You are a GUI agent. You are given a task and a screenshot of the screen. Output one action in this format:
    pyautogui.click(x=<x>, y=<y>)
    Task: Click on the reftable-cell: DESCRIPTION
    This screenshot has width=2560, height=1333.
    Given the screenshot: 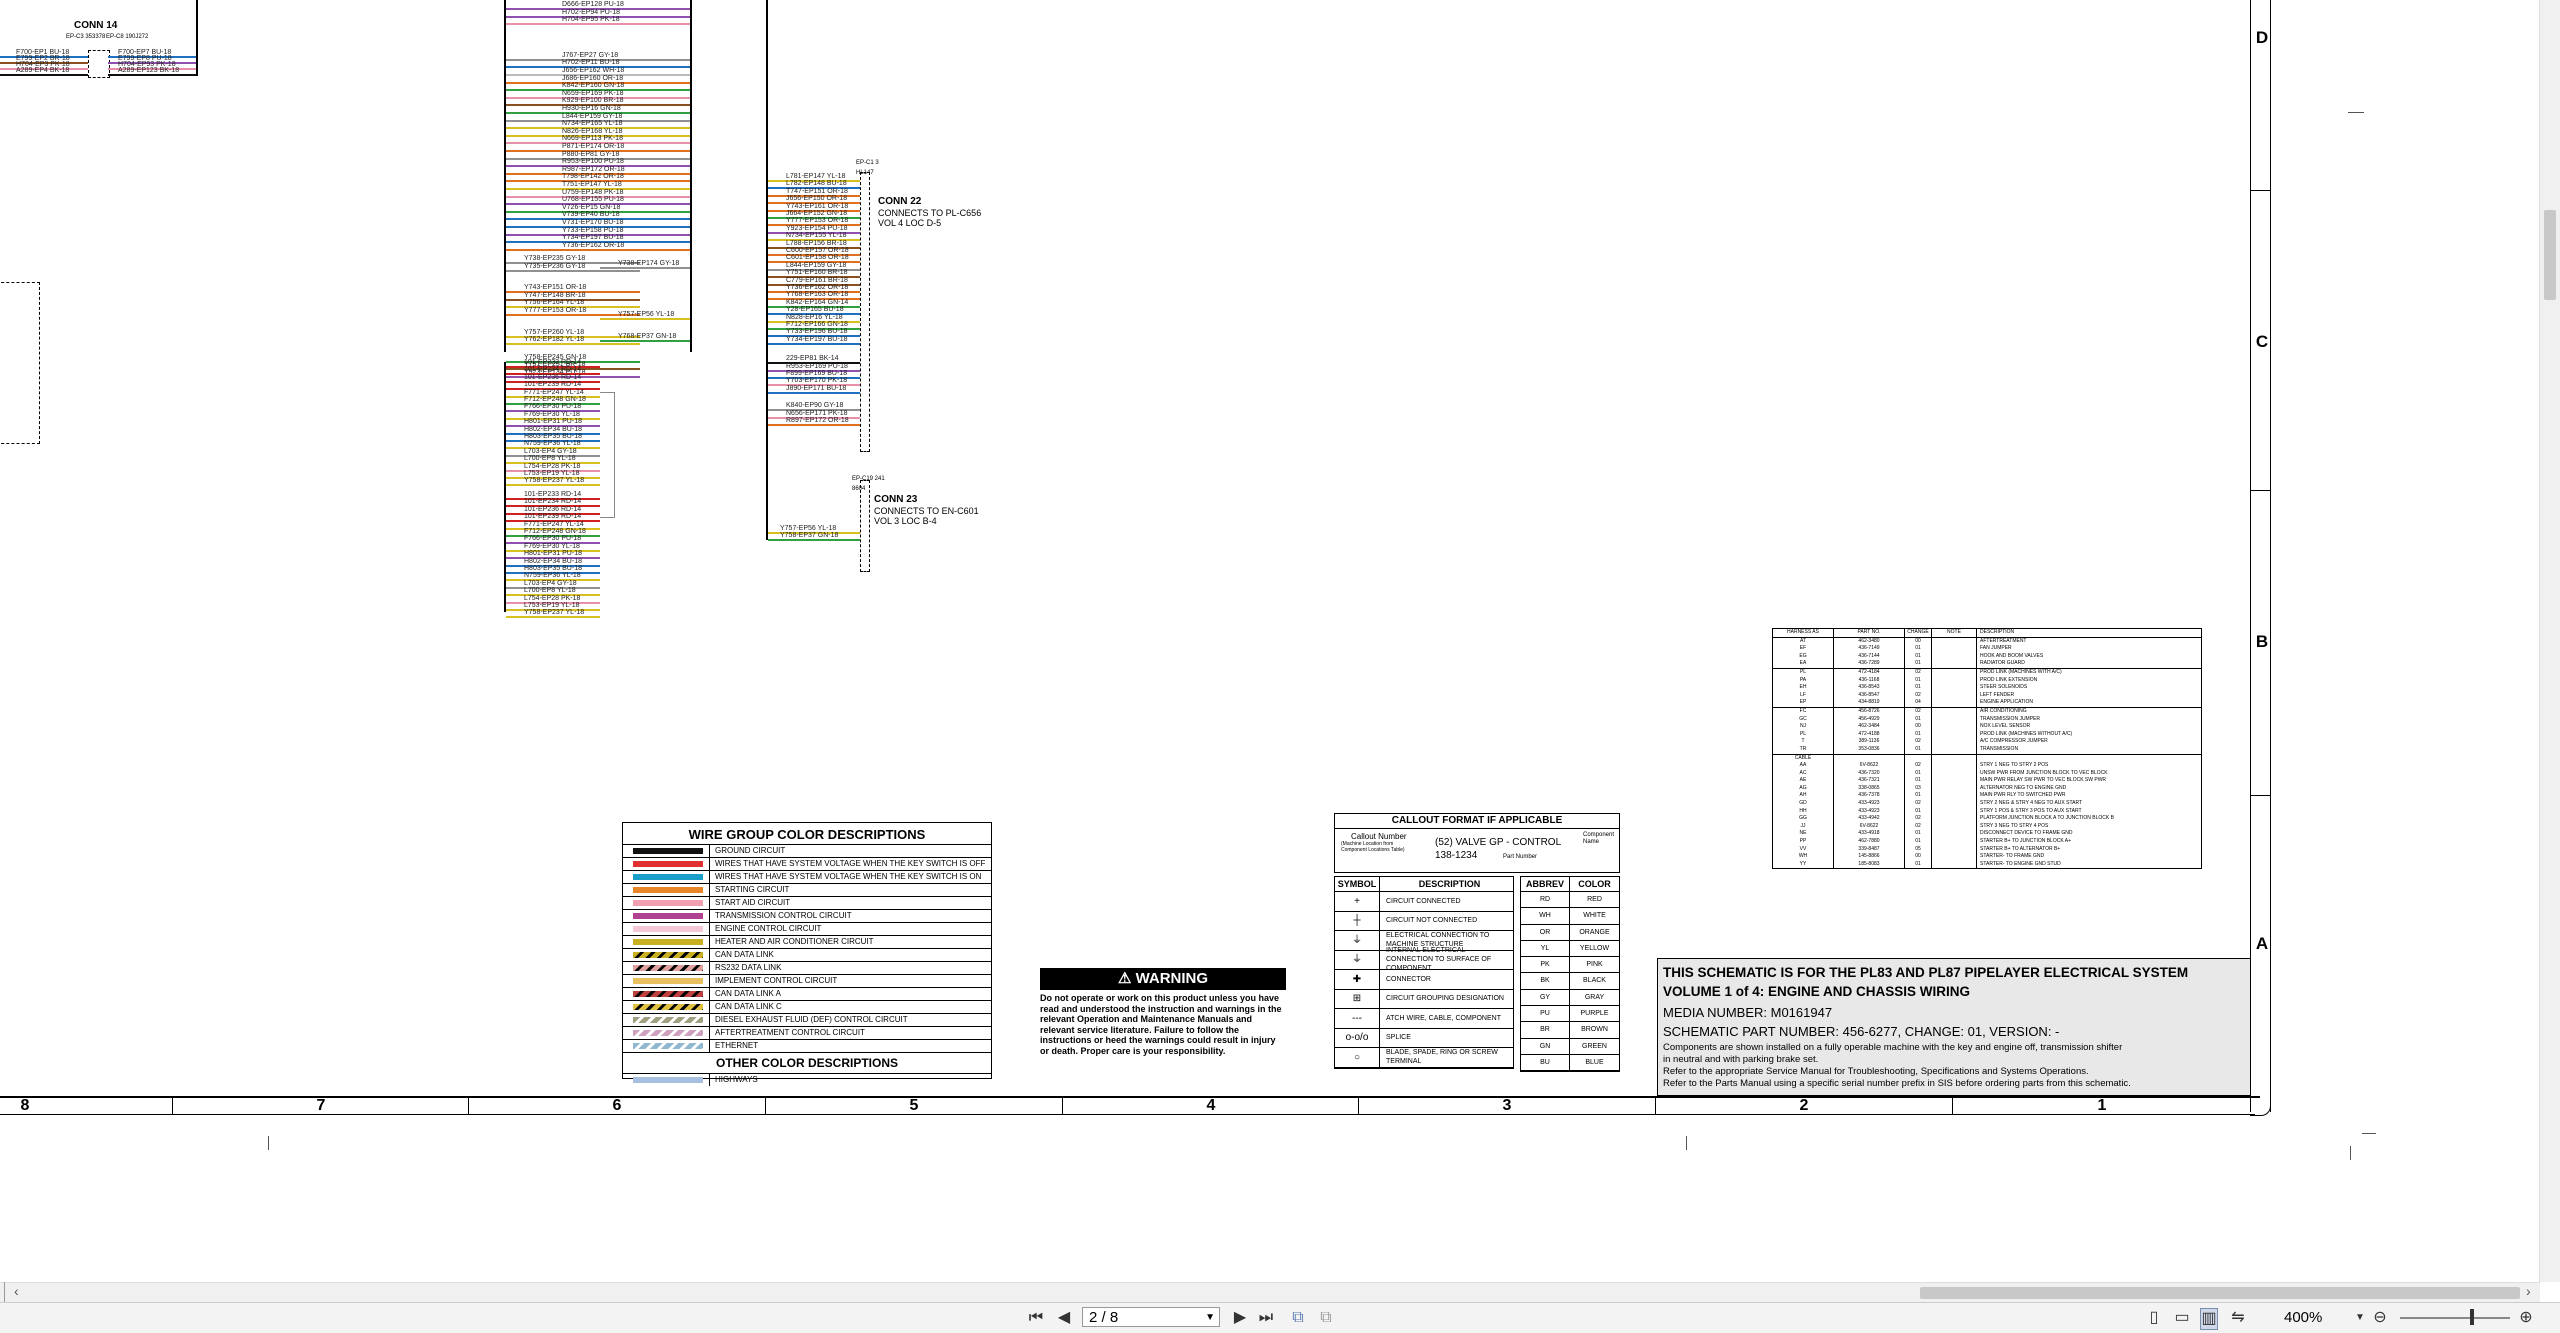 What is the action you would take?
    pyautogui.click(x=1997, y=632)
    